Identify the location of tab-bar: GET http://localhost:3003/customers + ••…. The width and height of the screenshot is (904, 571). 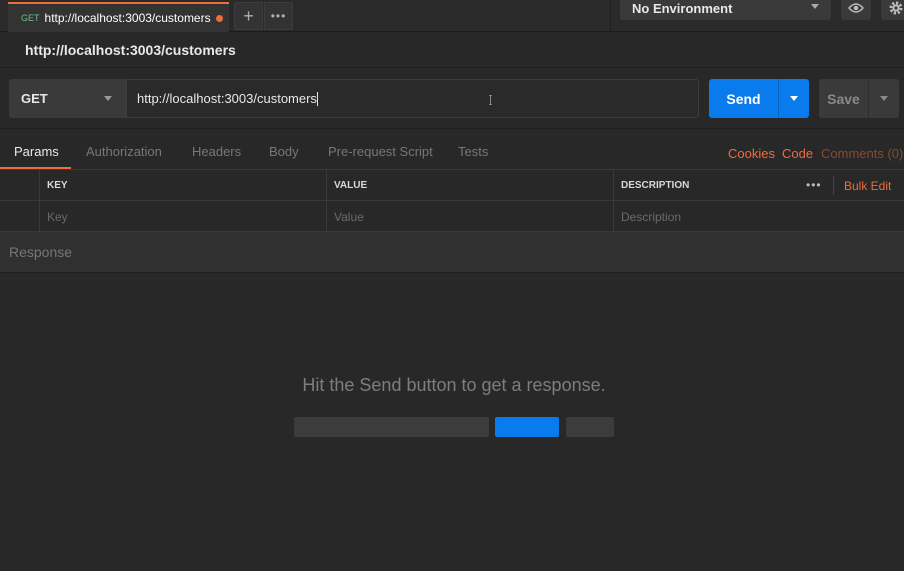
(452, 16).